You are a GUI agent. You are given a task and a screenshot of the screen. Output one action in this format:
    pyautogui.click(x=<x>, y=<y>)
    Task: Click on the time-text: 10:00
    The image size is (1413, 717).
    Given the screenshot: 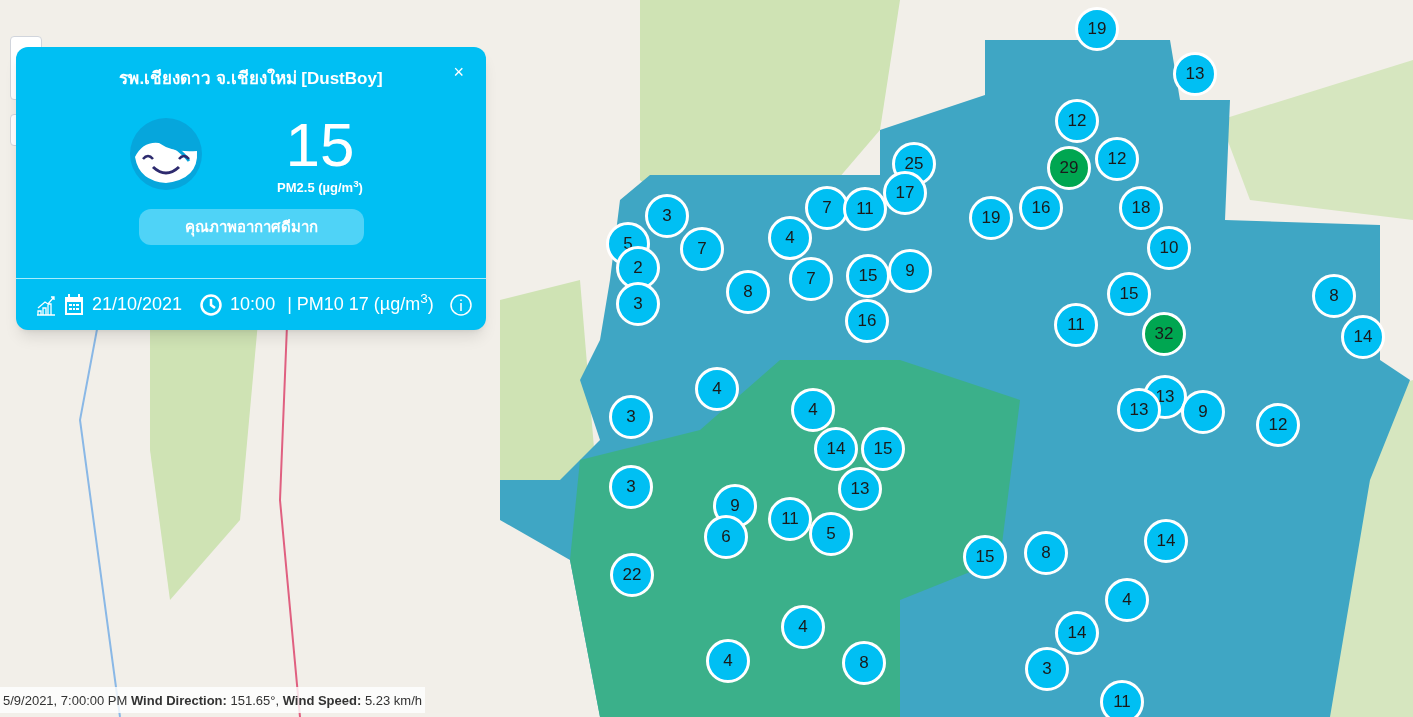 What is the action you would take?
    pyautogui.click(x=253, y=304)
    